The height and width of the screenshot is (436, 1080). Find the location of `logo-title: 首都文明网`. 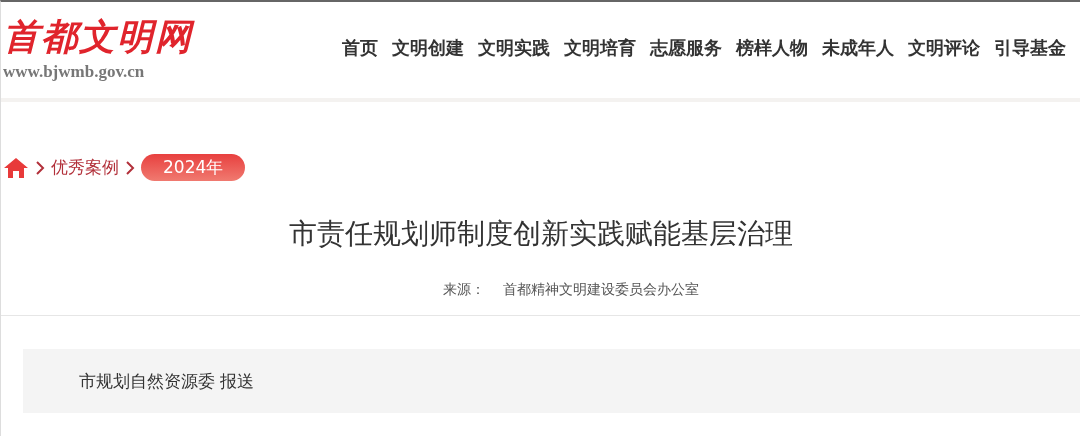

logo-title: 首都文明网 is located at coordinates (98, 38).